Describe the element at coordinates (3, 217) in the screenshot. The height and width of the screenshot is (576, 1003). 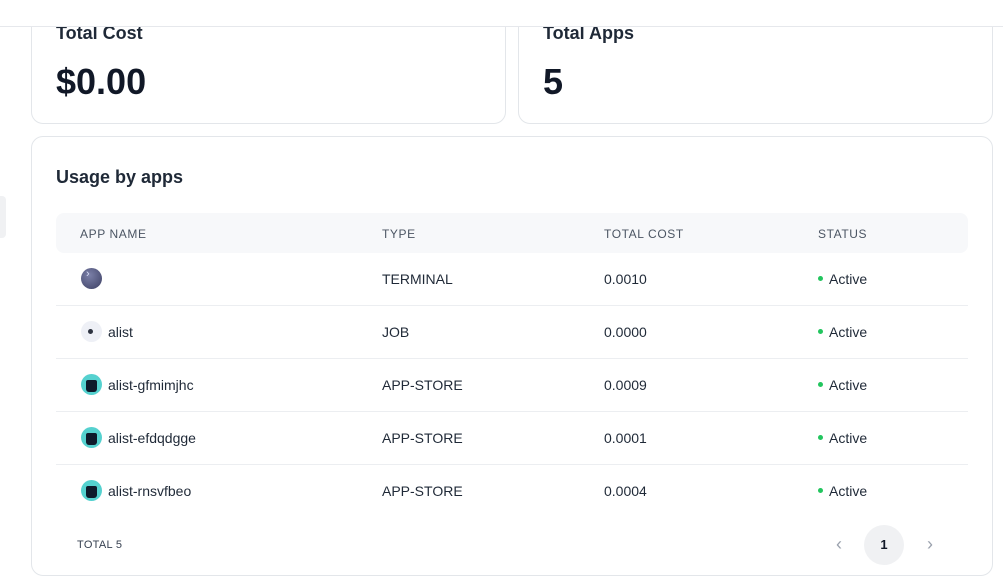
I see `sidebar-tab` at that location.